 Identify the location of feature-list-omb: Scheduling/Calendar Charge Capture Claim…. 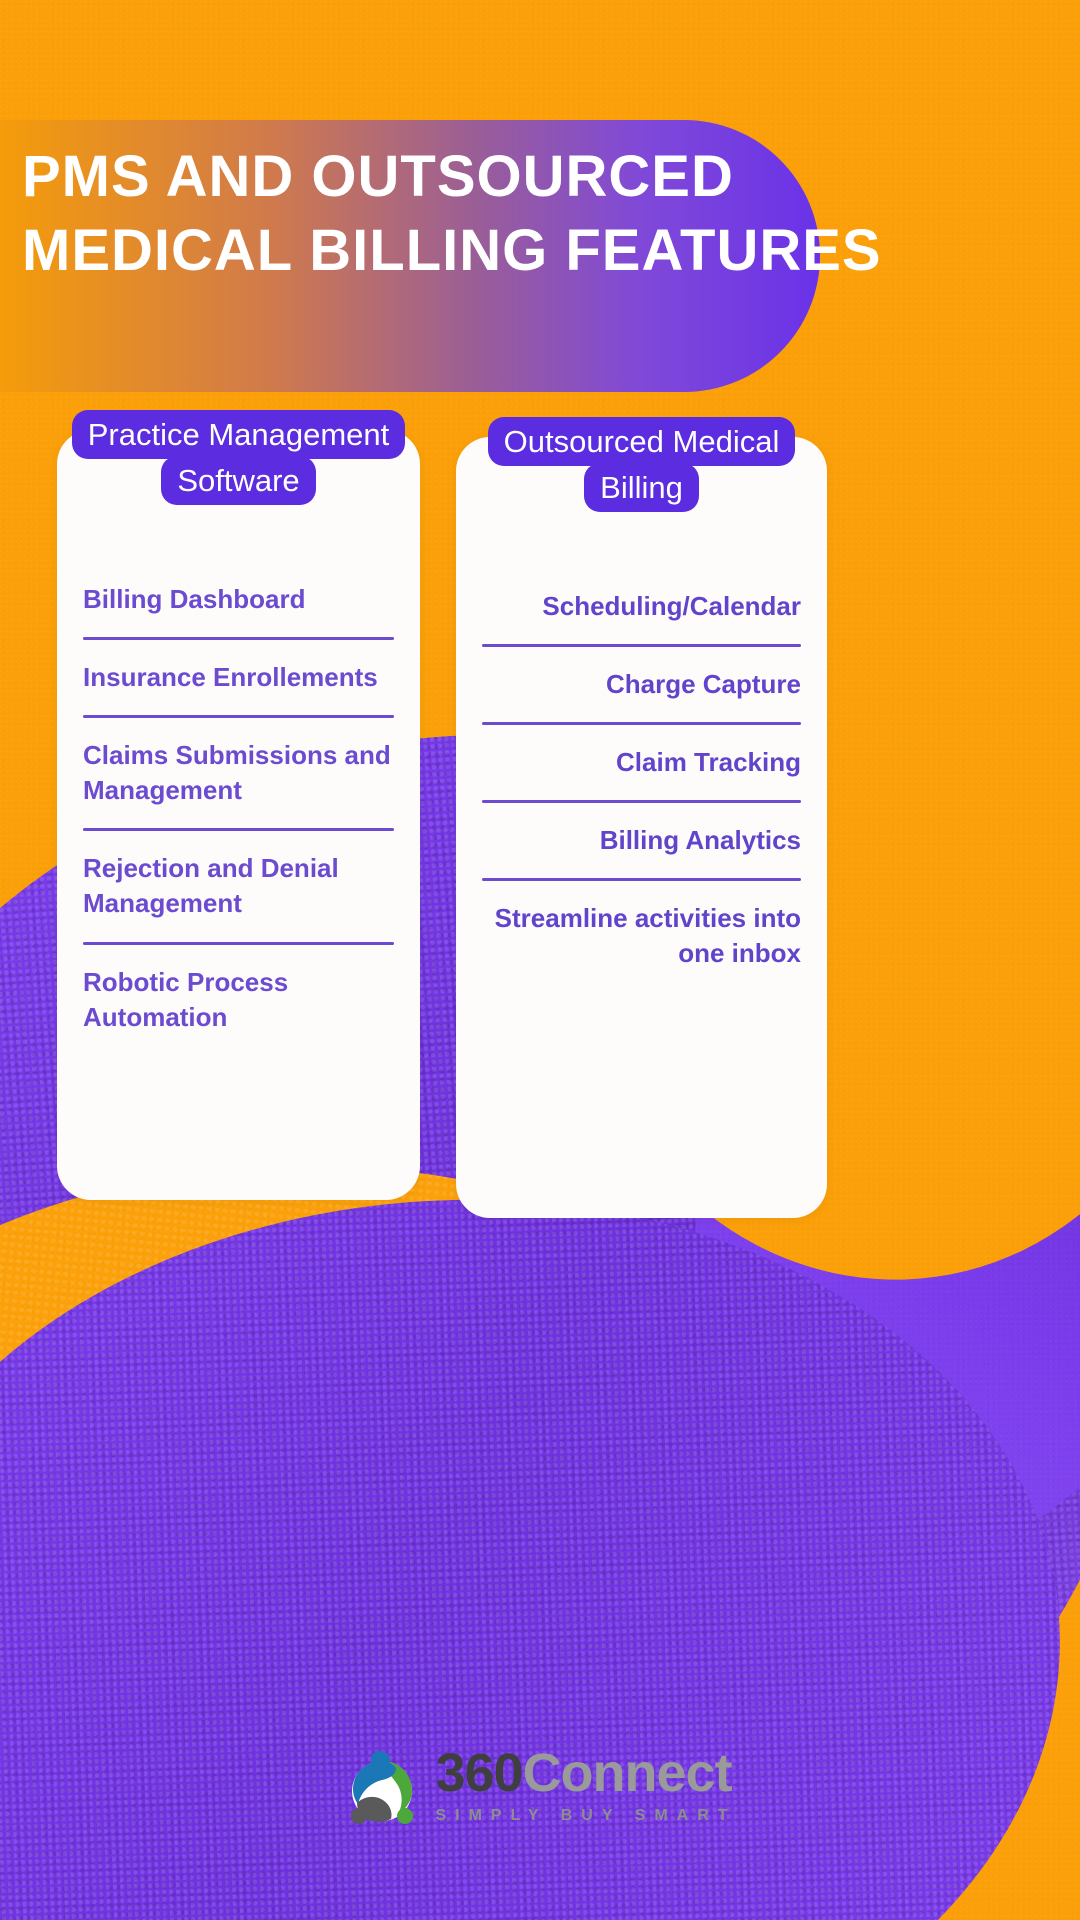
(641, 779).